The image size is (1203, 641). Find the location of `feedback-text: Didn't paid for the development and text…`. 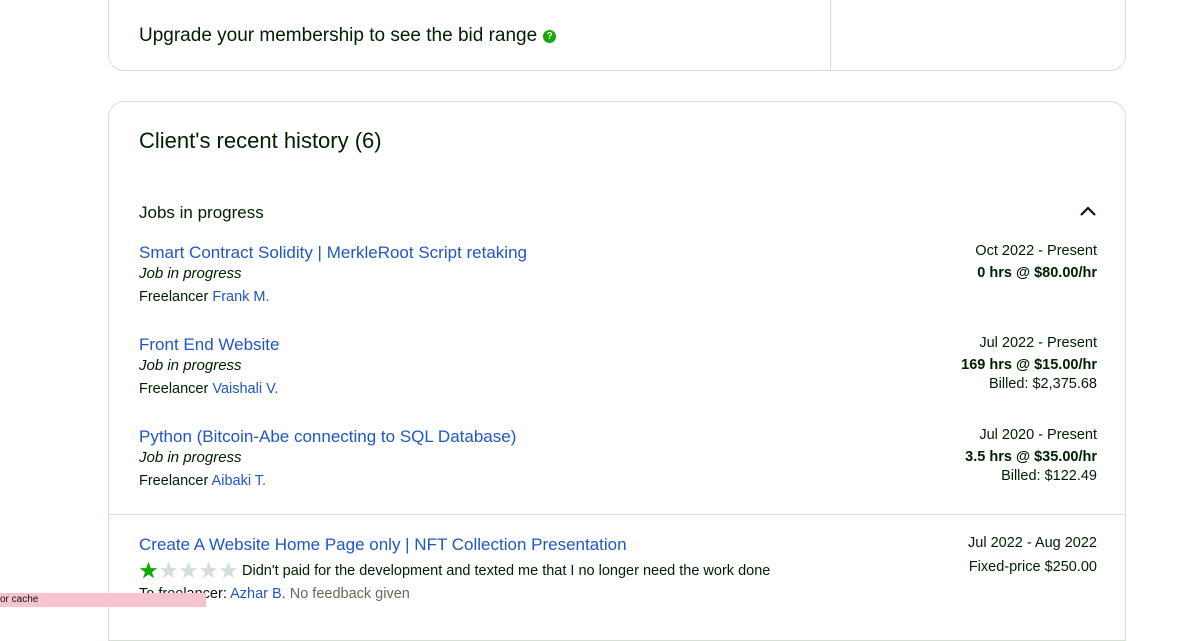

feedback-text: Didn't paid for the development and text… is located at coordinates (506, 570).